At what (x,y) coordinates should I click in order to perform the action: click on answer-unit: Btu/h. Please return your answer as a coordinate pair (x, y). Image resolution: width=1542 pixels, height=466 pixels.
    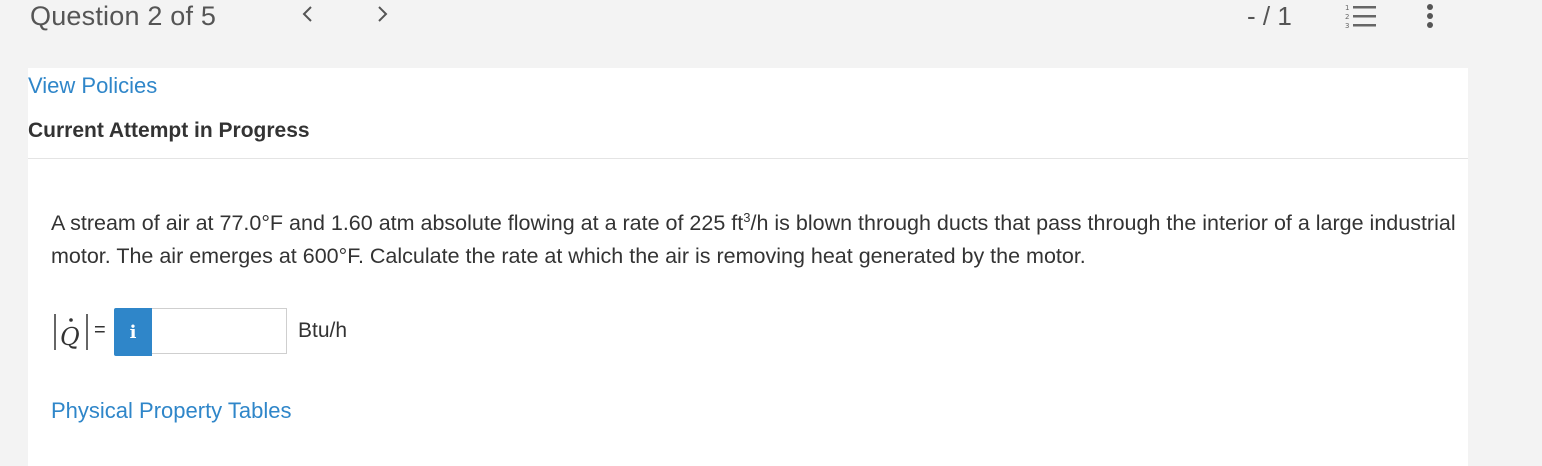
    Looking at the image, I should click on (323, 330).